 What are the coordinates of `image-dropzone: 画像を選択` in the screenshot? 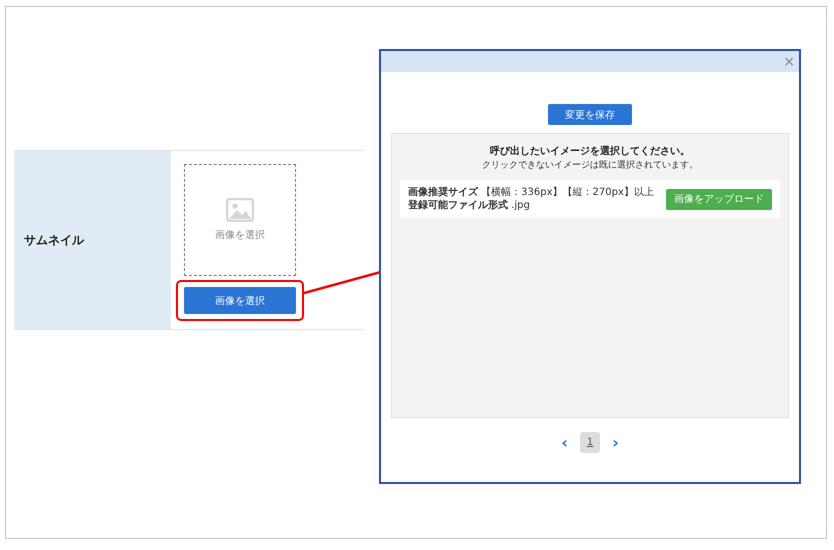 It's located at (240, 220).